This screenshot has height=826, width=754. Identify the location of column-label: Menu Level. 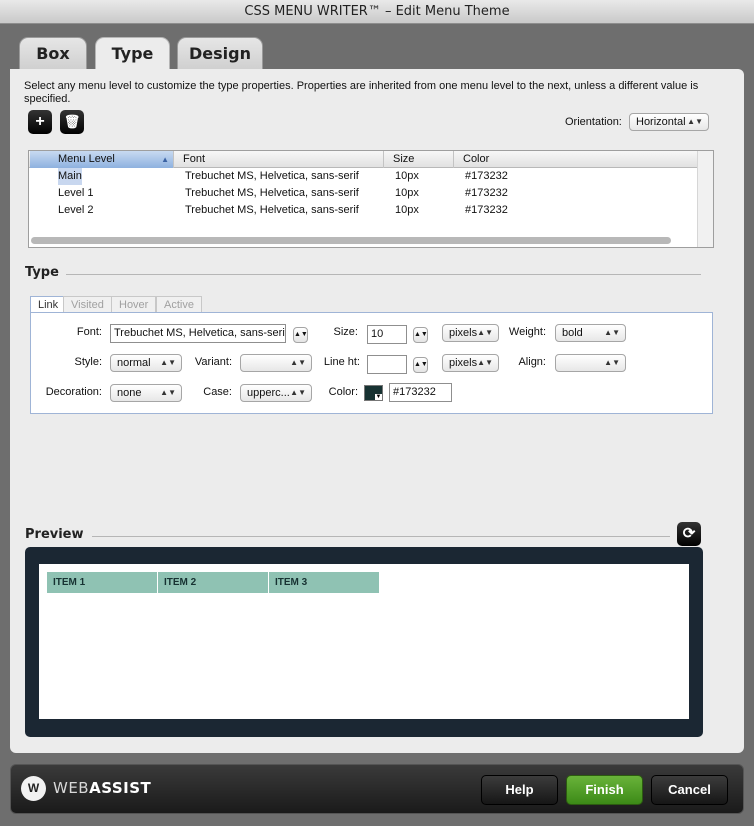
(86, 159).